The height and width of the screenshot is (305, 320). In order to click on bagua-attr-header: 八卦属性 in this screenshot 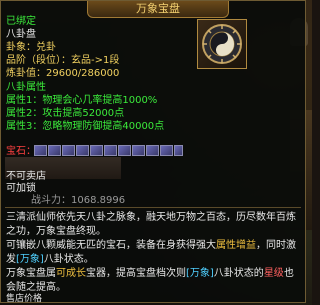, I will do `click(26, 87)`.